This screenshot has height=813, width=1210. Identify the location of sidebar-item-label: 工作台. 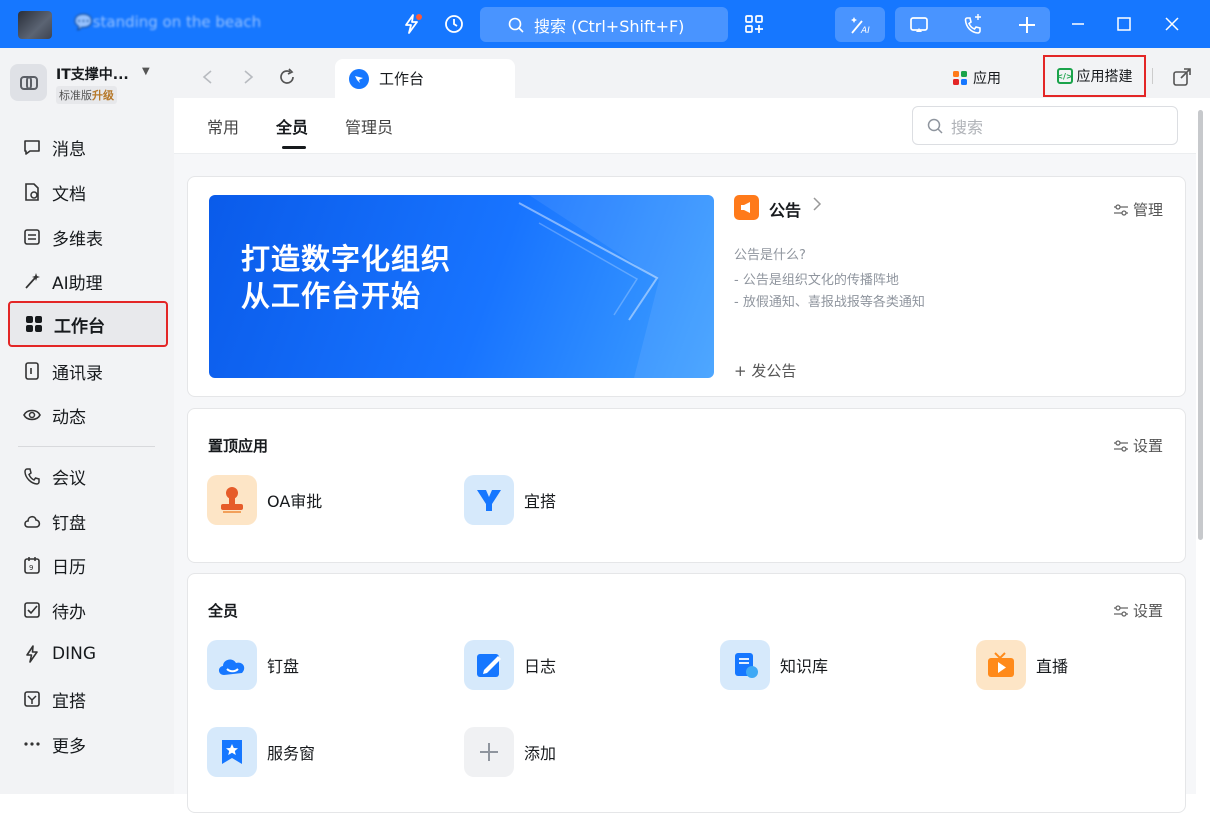
(79, 326).